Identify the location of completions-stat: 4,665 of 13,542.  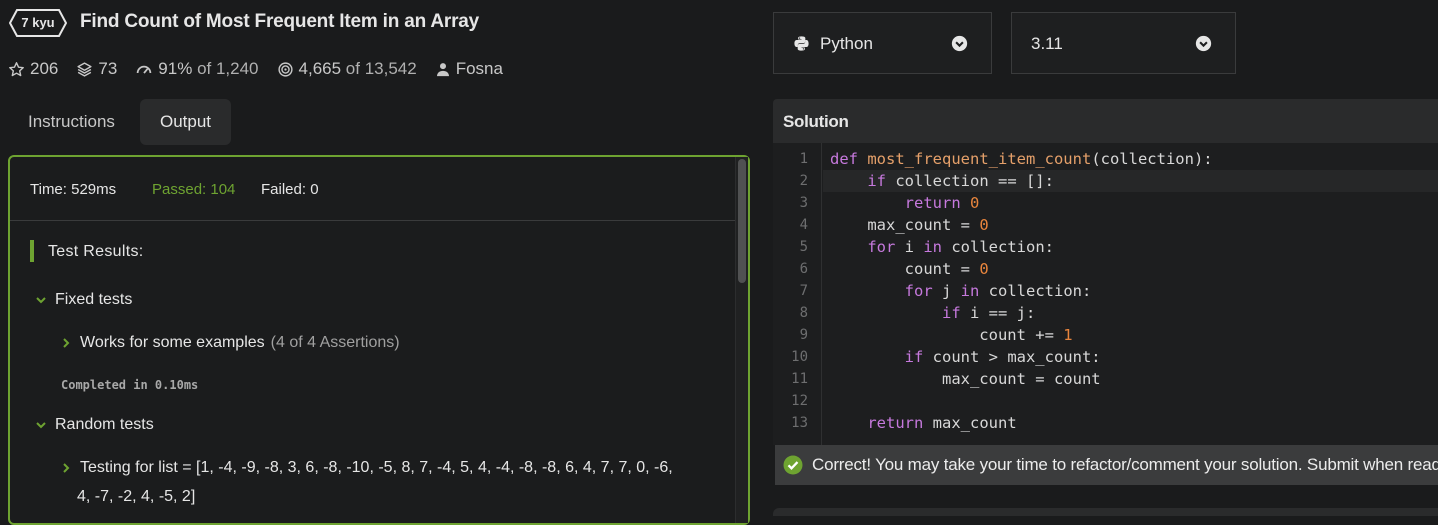
(347, 69).